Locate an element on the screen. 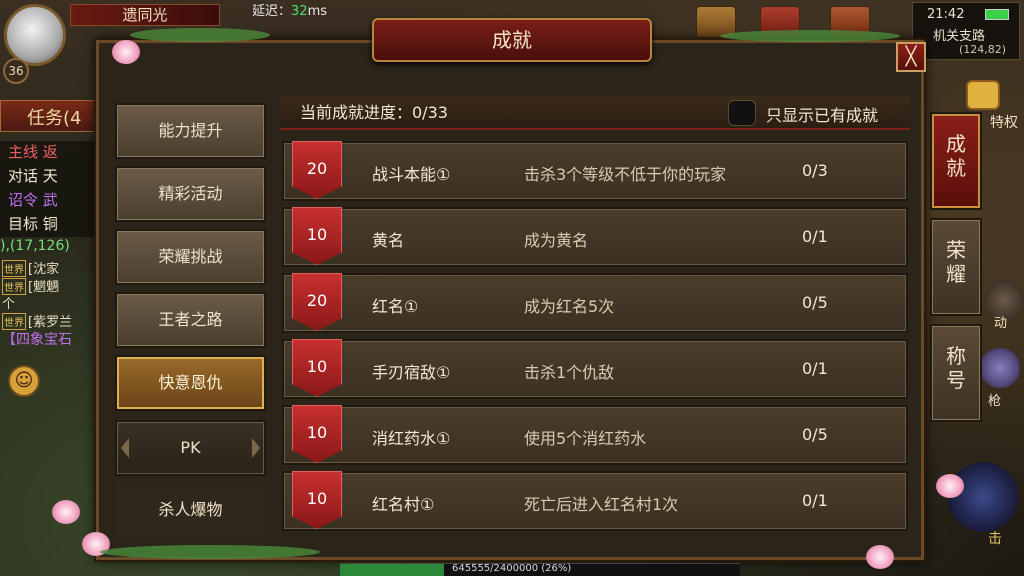 The height and width of the screenshot is (576, 1024). category-events: 精彩活动 is located at coordinates (190, 194).